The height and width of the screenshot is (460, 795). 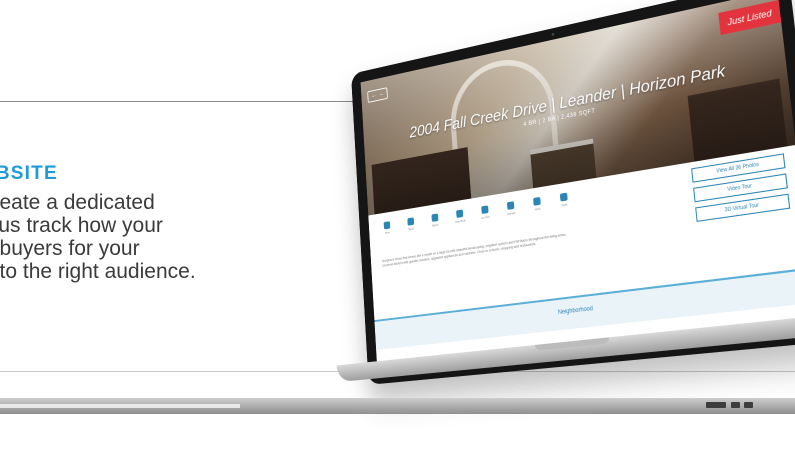 I want to click on amenity-year: Year Built, so click(x=459, y=216).